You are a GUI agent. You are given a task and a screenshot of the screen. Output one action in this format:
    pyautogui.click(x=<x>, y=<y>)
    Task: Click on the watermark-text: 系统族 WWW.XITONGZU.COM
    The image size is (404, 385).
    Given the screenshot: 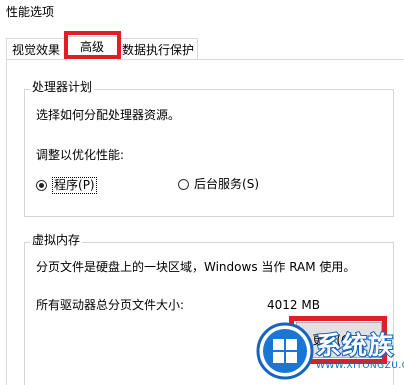 What is the action you would take?
    pyautogui.click(x=359, y=350)
    